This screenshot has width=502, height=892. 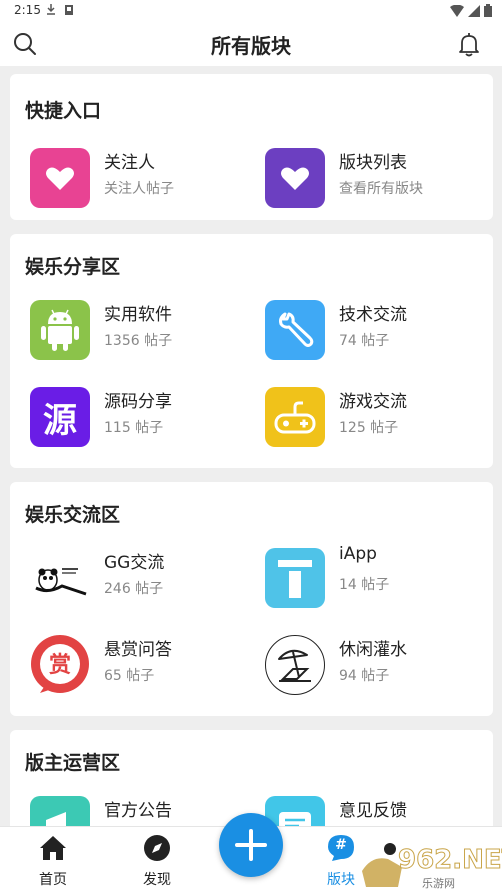 I want to click on app-header: 所有版块, so click(x=251, y=44).